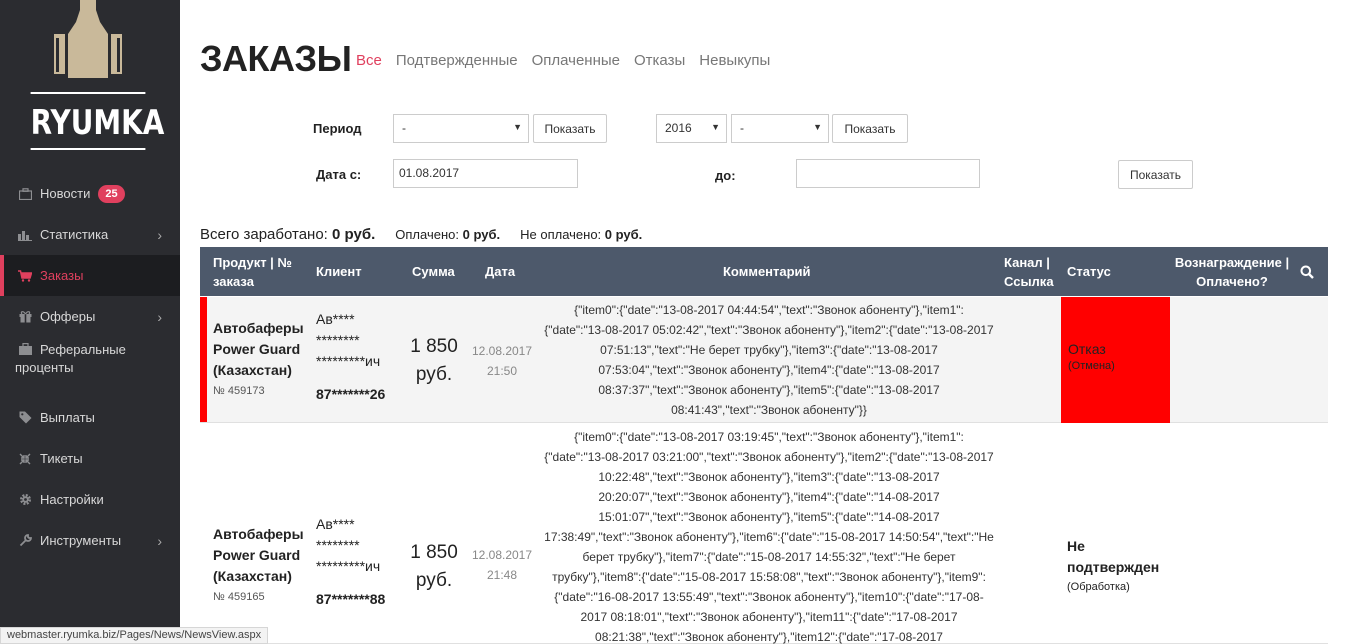  I want to click on paid-label: Оплачено:, so click(427, 234).